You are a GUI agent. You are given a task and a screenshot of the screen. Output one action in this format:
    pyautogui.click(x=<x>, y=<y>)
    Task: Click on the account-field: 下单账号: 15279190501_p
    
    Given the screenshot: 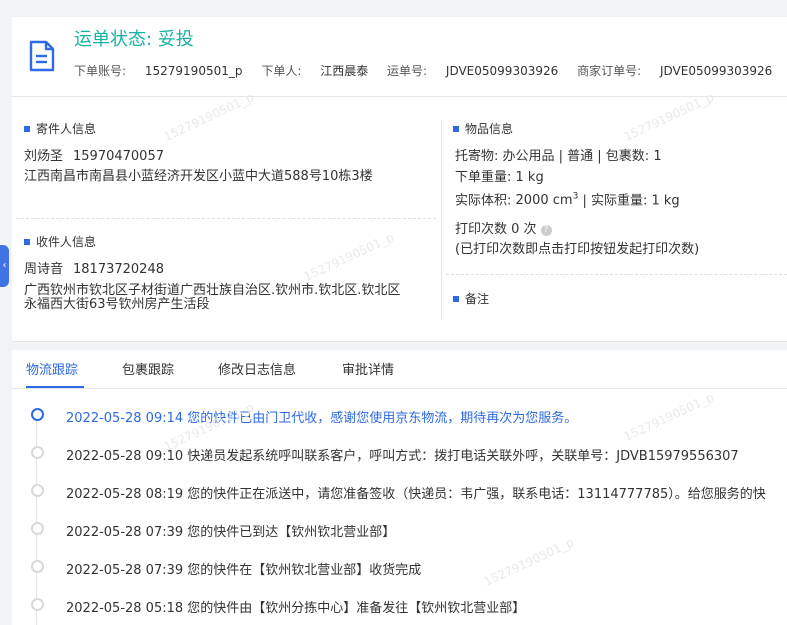 What is the action you would take?
    pyautogui.click(x=158, y=71)
    